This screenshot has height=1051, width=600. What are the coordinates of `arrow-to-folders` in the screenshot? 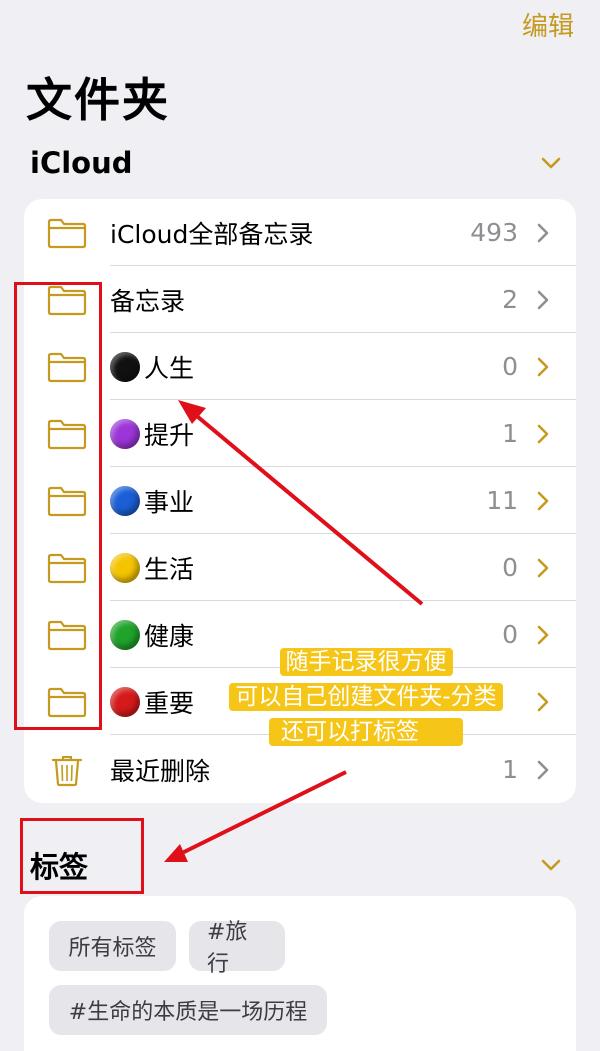 It's located at (307, 508).